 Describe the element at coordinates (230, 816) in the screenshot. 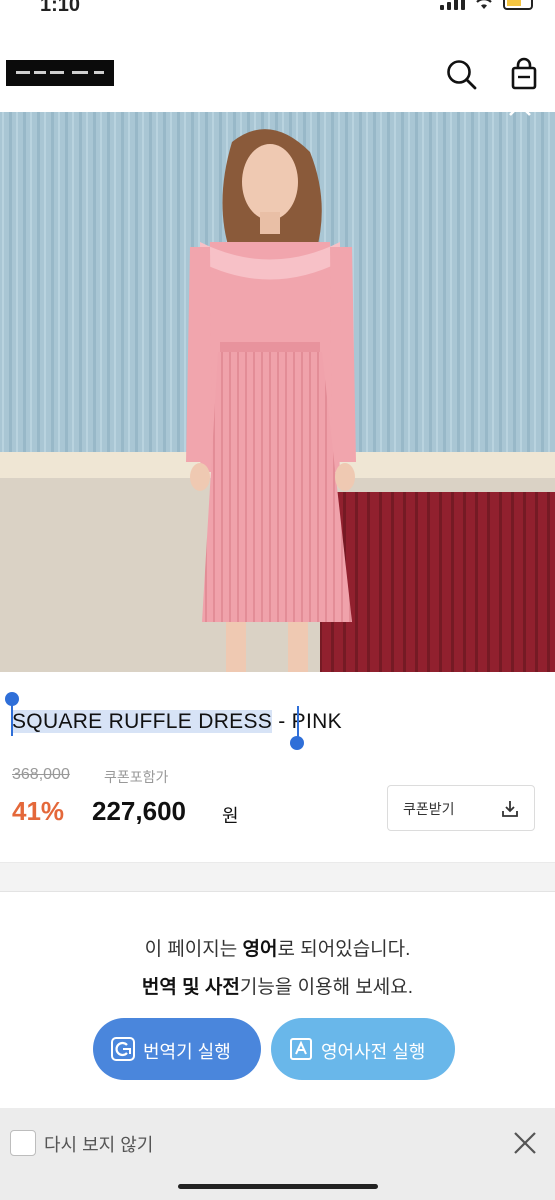

I see `currency-unit: 원` at that location.